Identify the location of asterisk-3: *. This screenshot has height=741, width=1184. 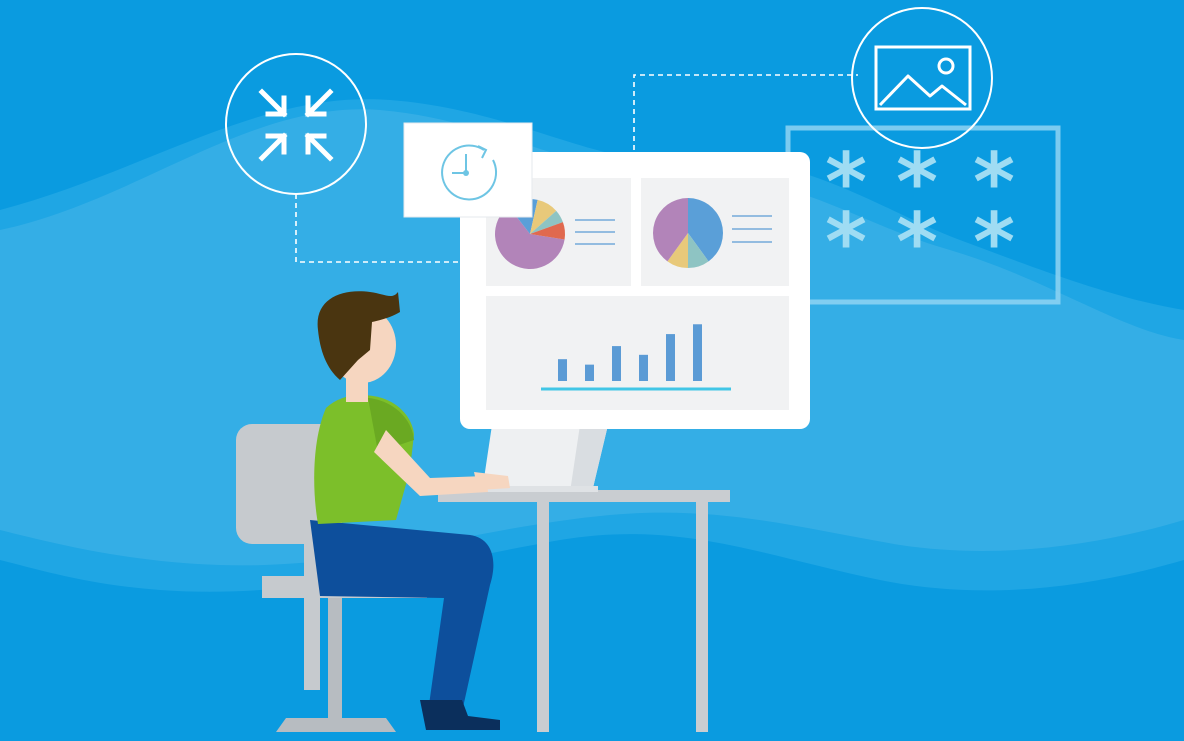
(846, 242).